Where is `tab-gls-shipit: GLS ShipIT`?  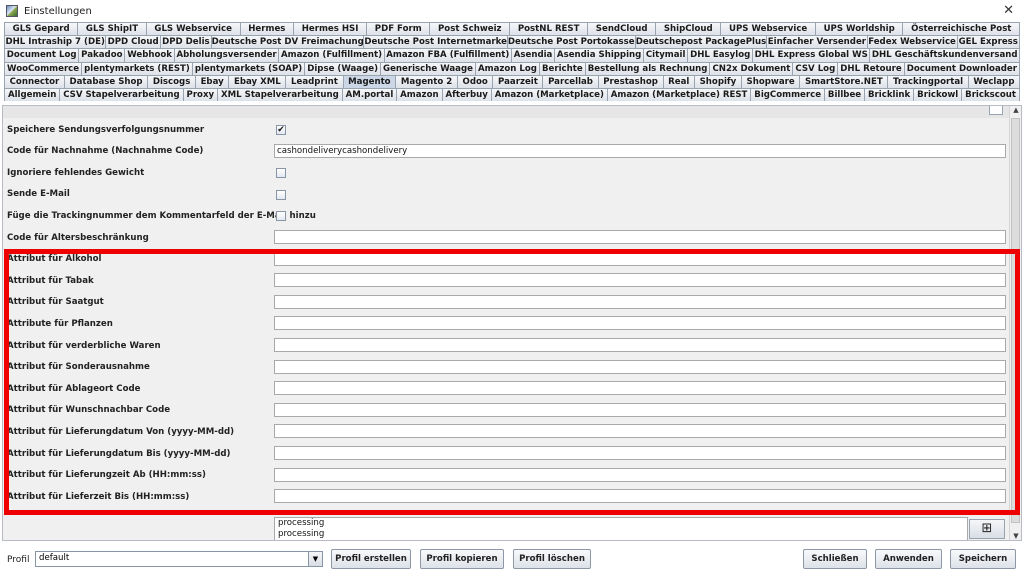 tab-gls-shipit: GLS ShipIT is located at coordinates (111, 29).